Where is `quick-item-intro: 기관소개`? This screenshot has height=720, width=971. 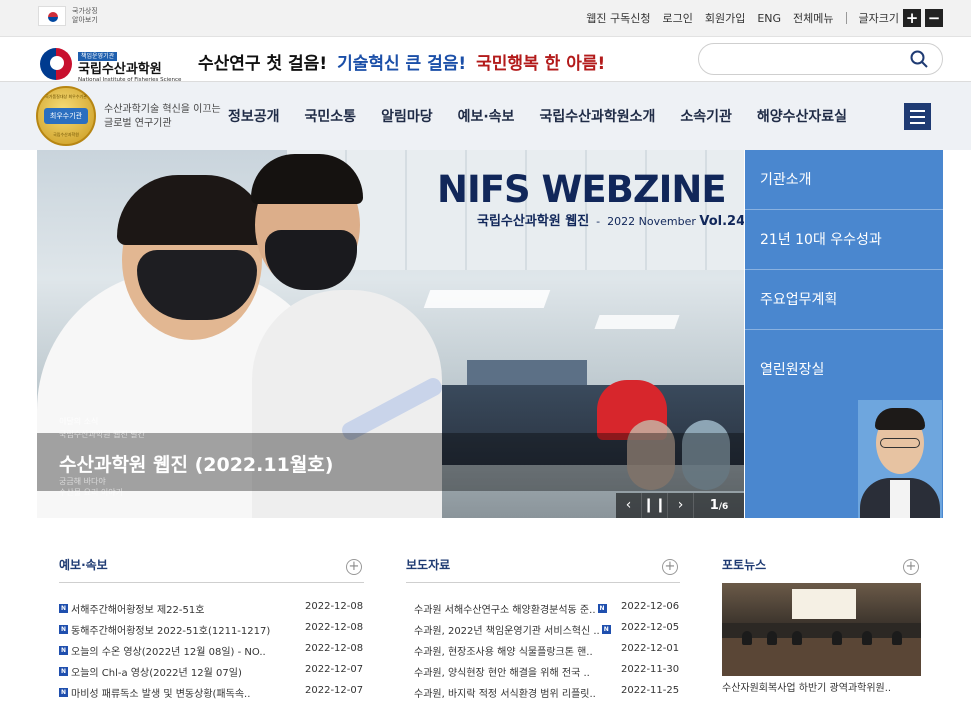
quick-item-intro: 기관소개 is located at coordinates (844, 180).